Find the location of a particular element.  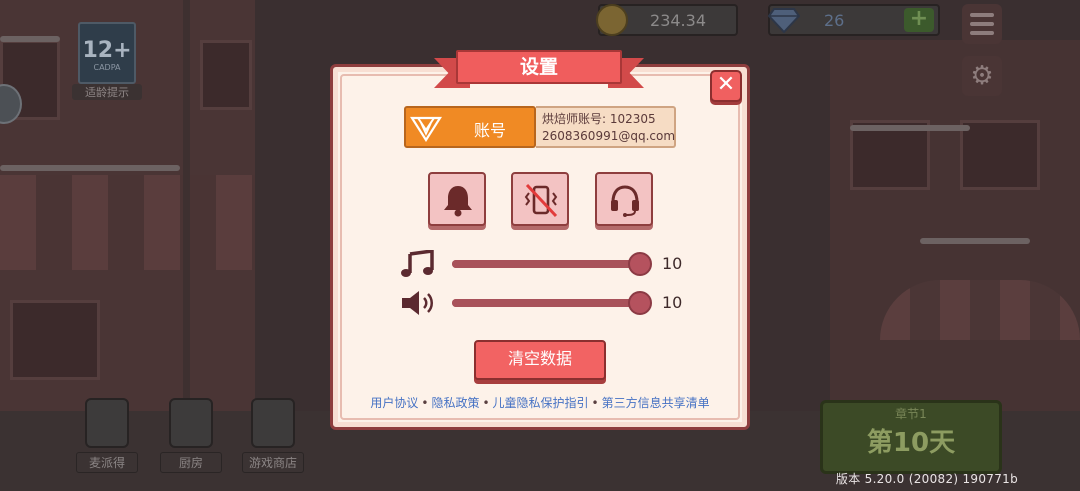

account-button-label: 账号 is located at coordinates (489, 130).